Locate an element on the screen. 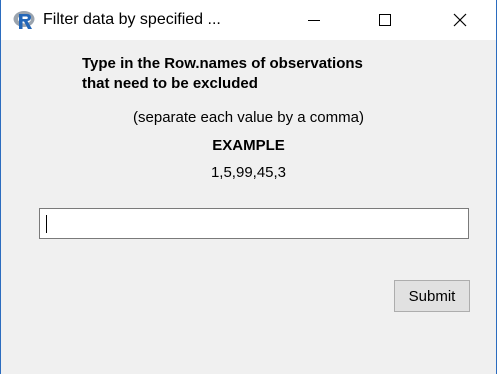 The image size is (499, 374). text-caret is located at coordinates (46, 224).